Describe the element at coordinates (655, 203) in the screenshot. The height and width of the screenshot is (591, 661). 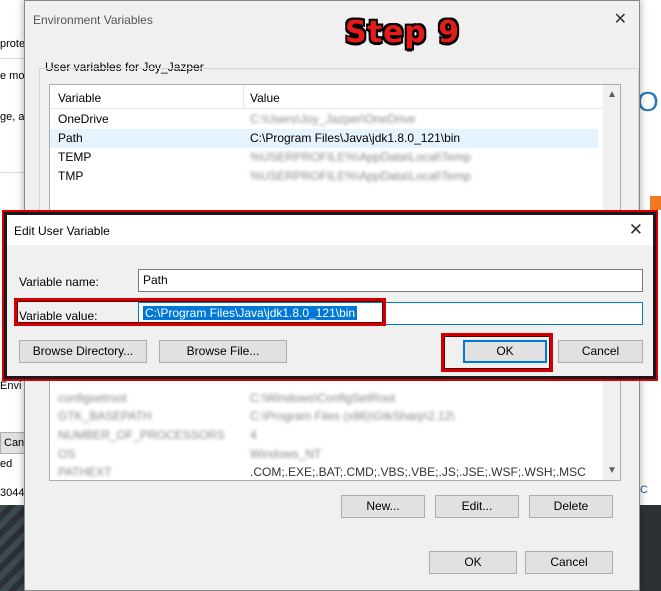
I see `bg-orange-marker` at that location.